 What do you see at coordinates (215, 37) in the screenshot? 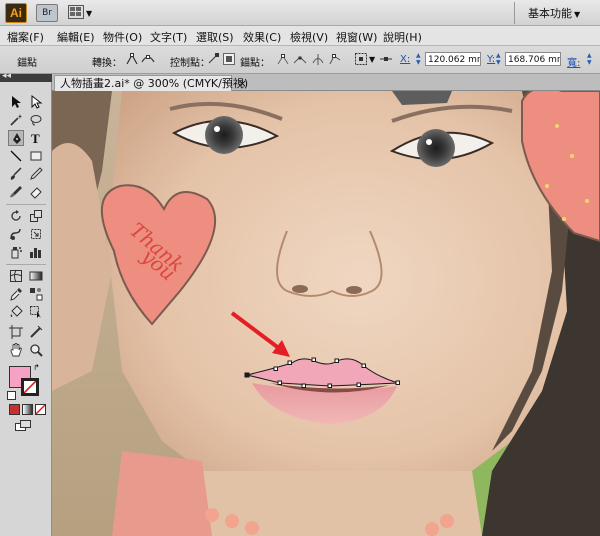
I see `menu-select: 選取(S)` at bounding box center [215, 37].